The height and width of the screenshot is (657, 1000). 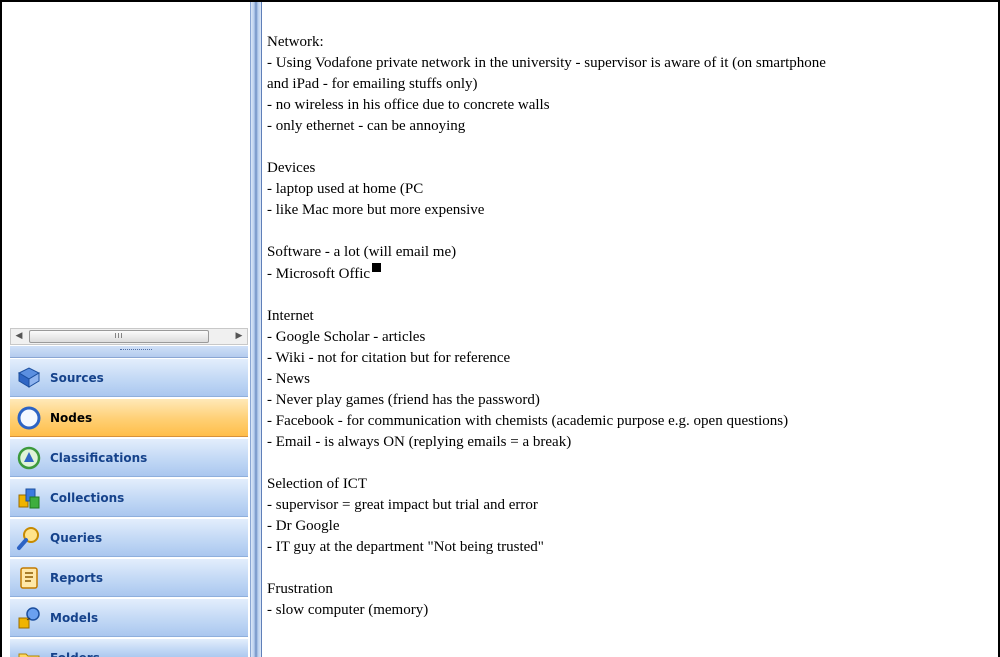 What do you see at coordinates (348, 610) in the screenshot?
I see `text-line: - slow computer (memory)` at bounding box center [348, 610].